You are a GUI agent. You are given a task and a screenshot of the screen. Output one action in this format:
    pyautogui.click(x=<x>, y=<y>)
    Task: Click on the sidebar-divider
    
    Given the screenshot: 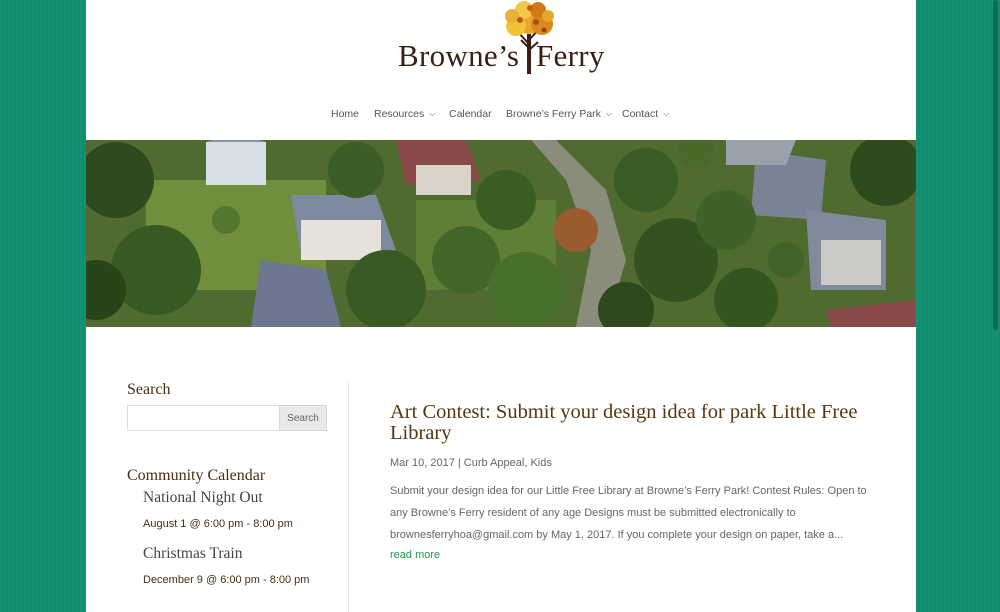 What is the action you would take?
    pyautogui.click(x=348, y=497)
    